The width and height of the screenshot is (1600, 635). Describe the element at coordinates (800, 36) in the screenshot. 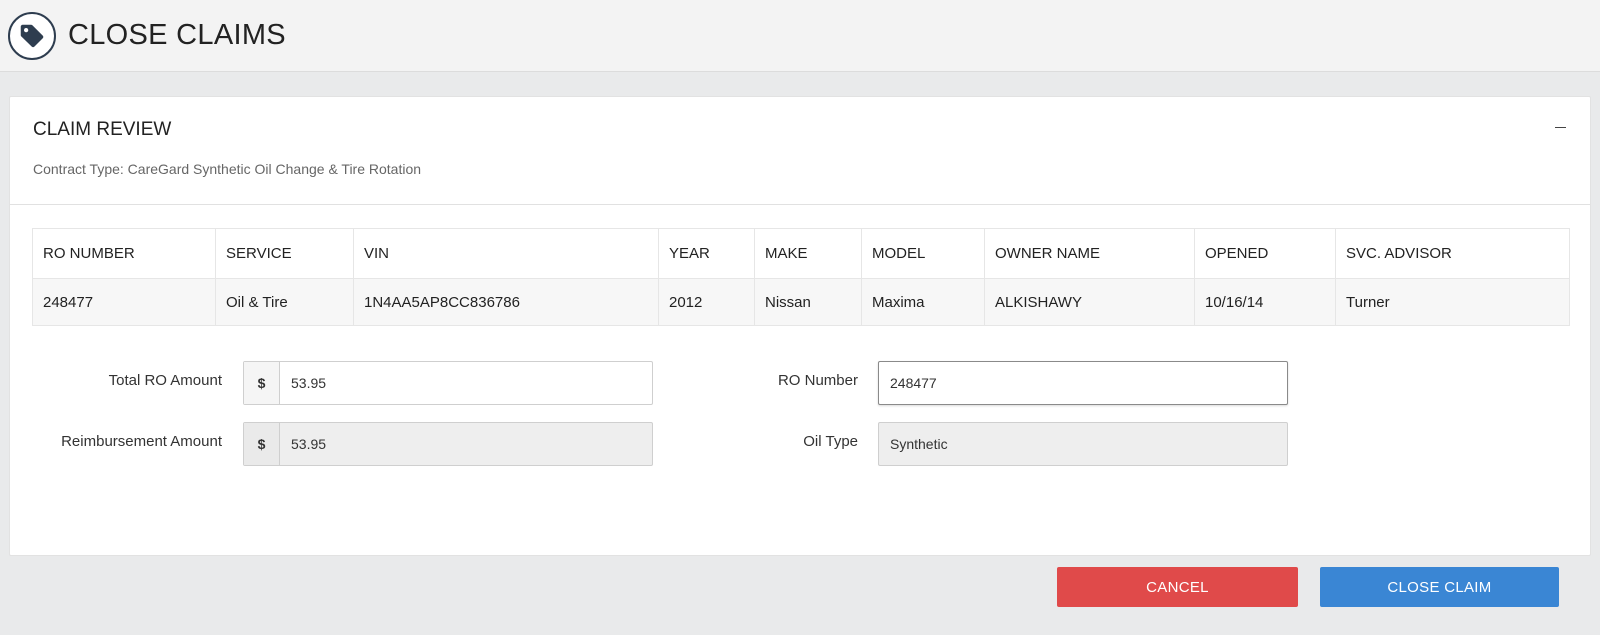

I see `page-header: CLOSE CLAIMS` at that location.